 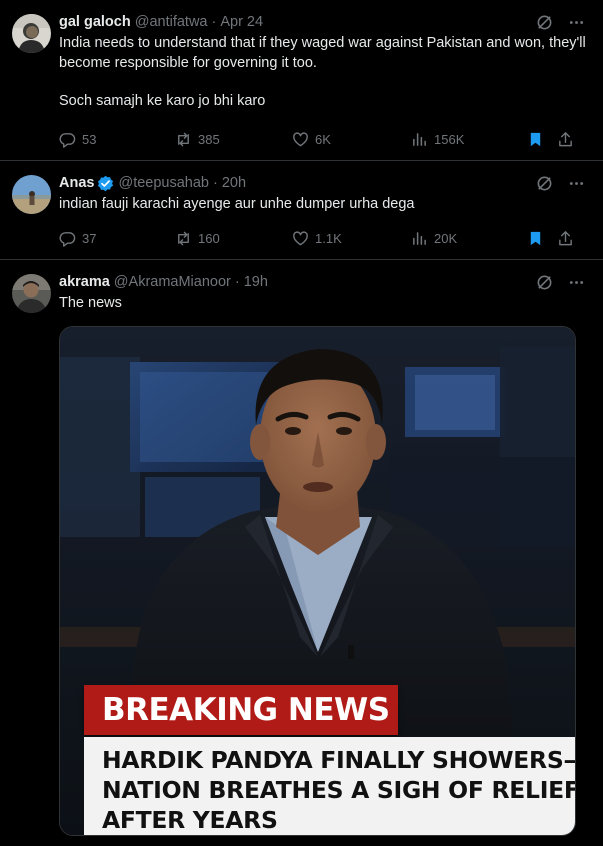 What do you see at coordinates (90, 303) in the screenshot?
I see `tweet-paragraph: The news` at bounding box center [90, 303].